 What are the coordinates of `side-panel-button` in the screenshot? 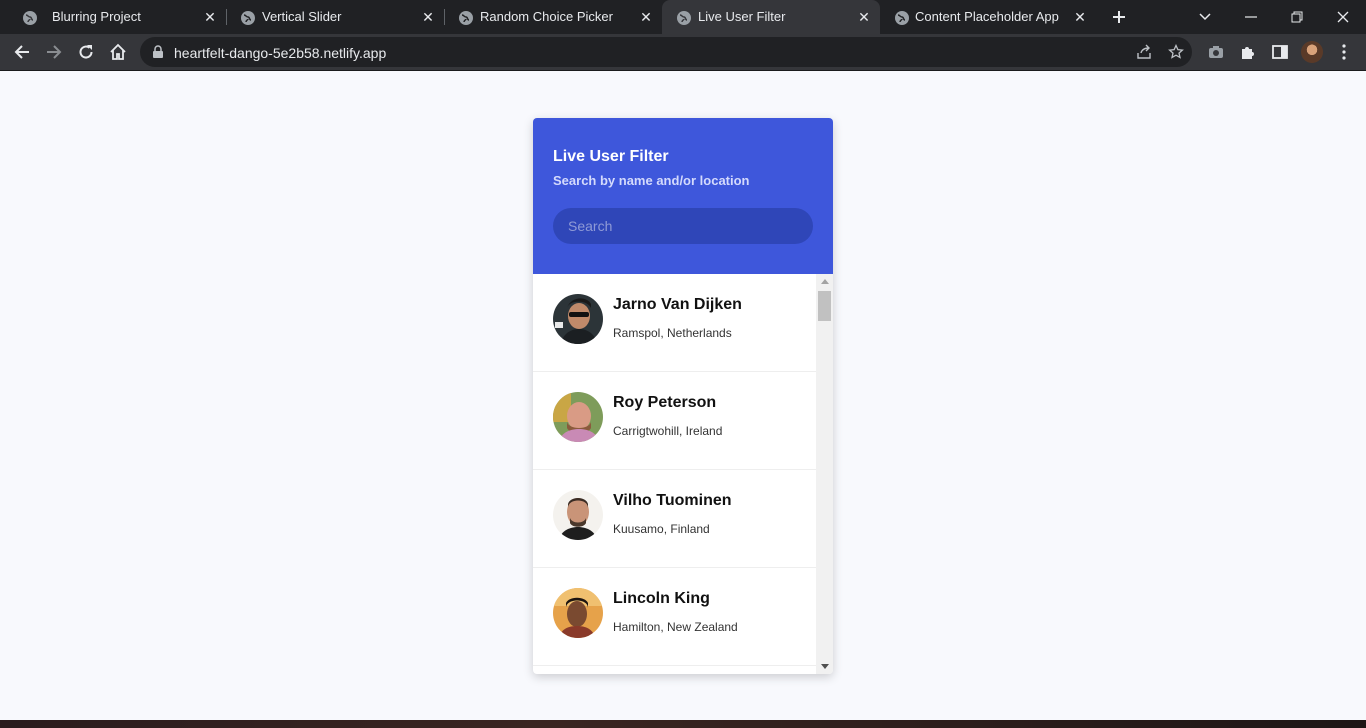 It's located at (1280, 52).